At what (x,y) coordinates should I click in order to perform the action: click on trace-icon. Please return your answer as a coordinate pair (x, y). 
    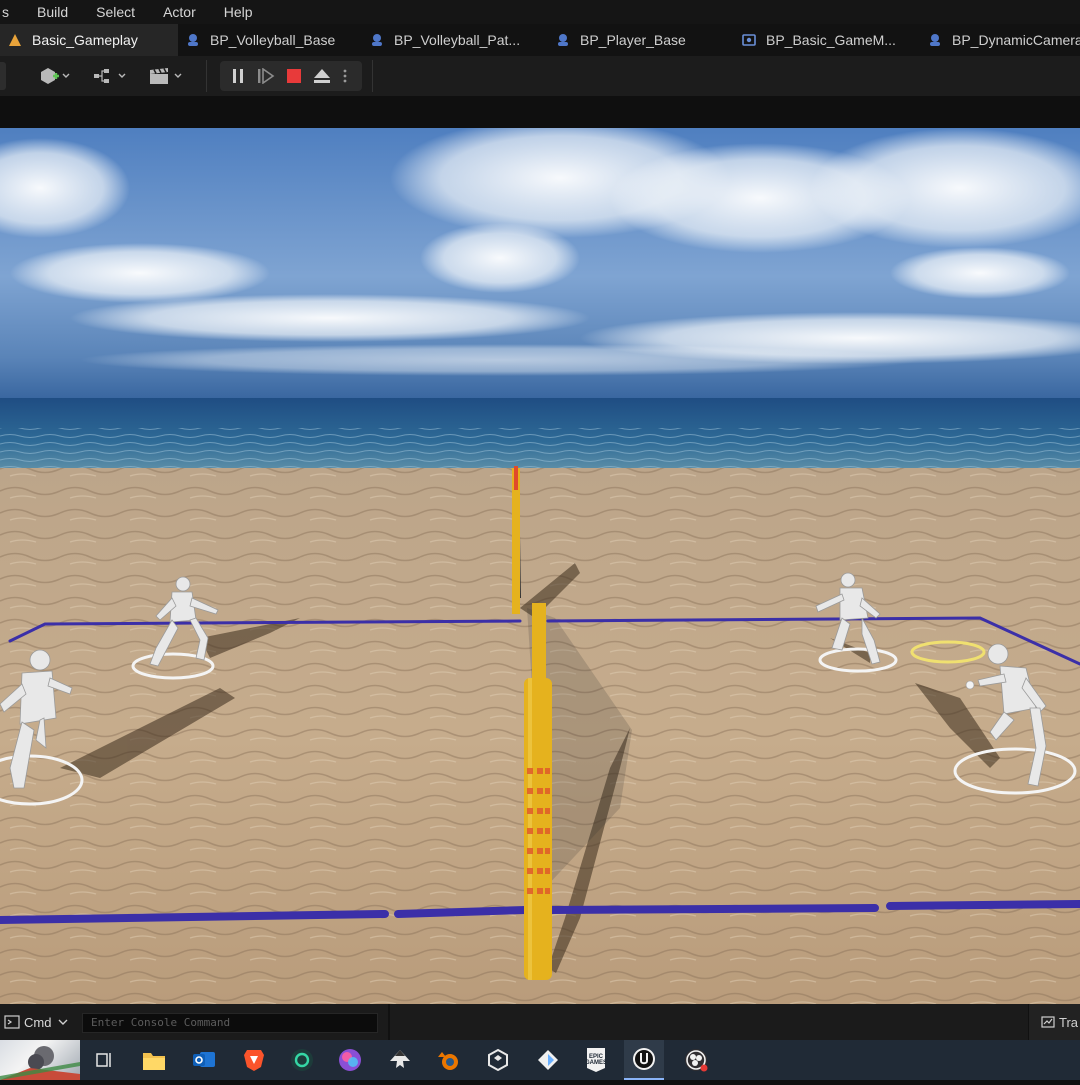
    Looking at the image, I should click on (1048, 1022).